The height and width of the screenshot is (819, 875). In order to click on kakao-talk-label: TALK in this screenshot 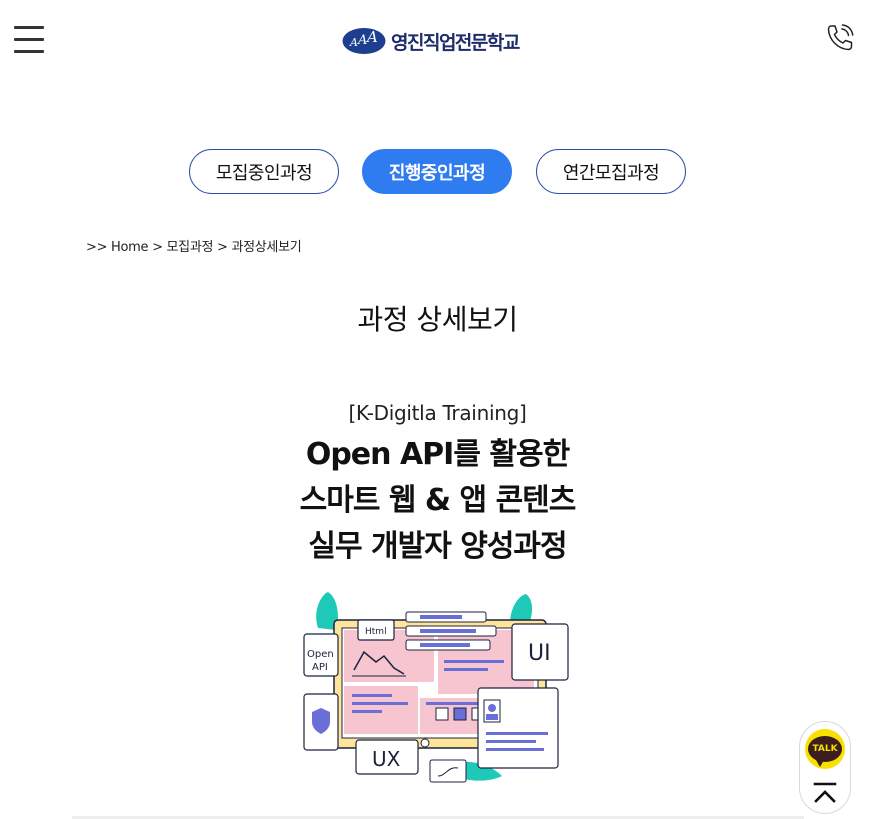, I will do `click(825, 749)`.